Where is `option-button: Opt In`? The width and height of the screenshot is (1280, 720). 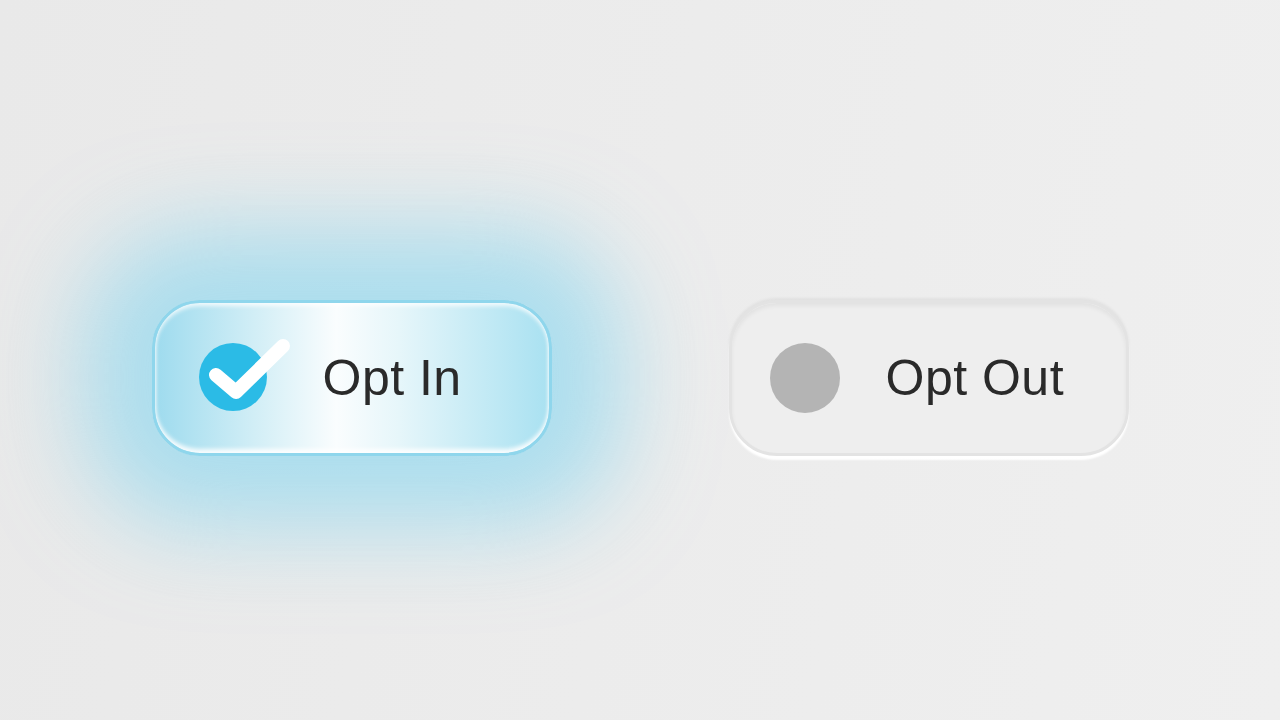
option-button: Opt In is located at coordinates (351, 378).